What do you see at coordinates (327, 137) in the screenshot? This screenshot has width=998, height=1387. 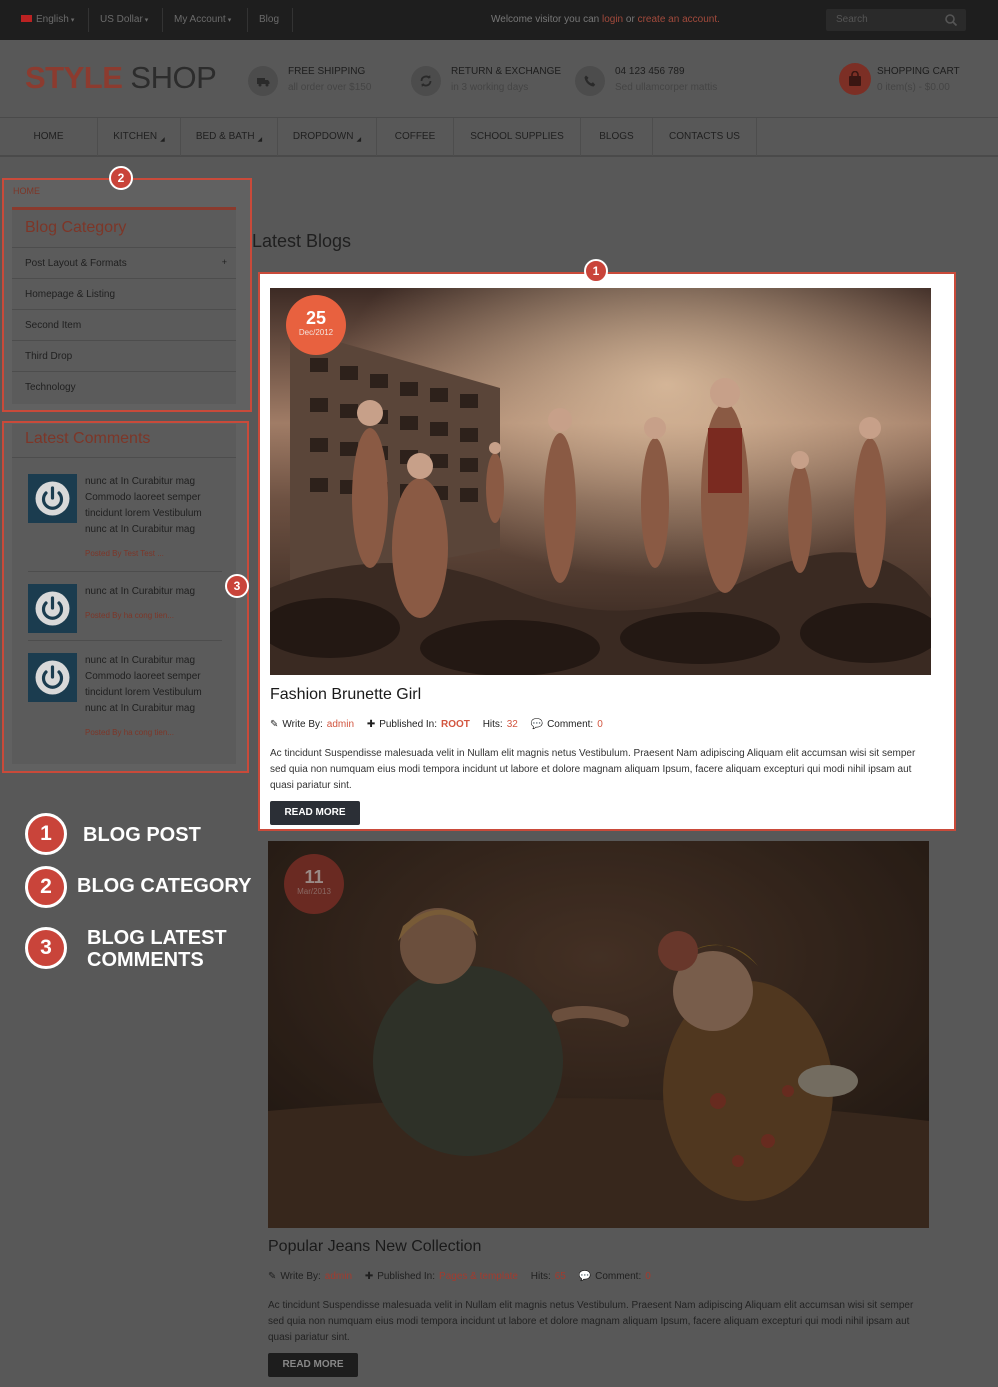 I see `nav-dropdown: DROPDOWN ◢` at bounding box center [327, 137].